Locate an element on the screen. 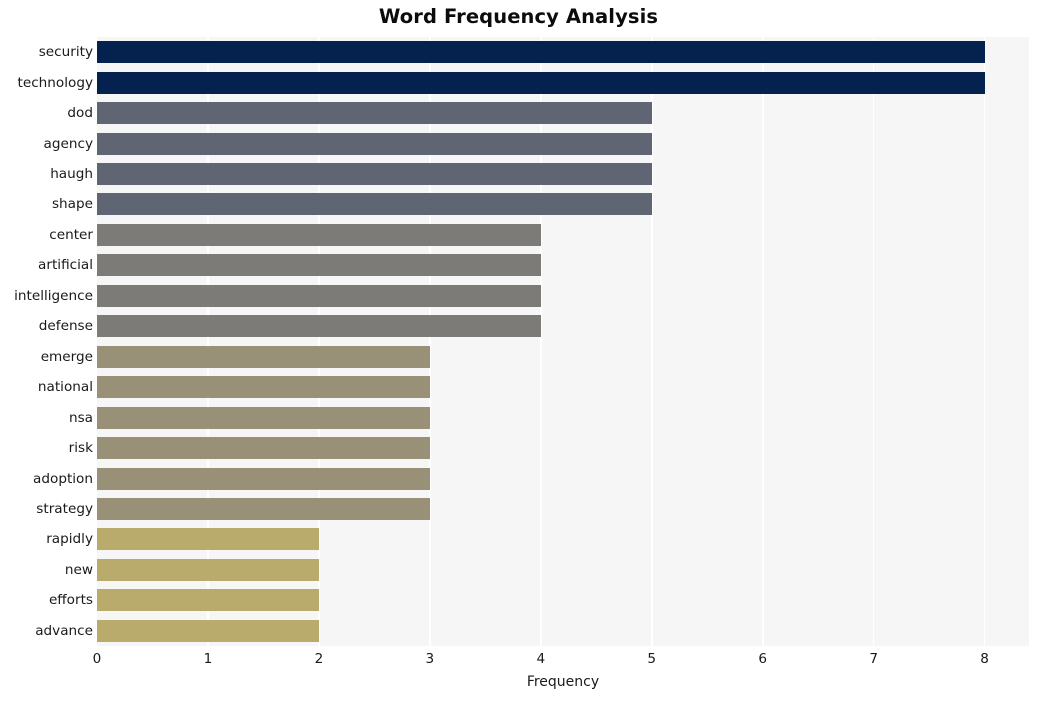 This screenshot has width=1037, height=701. y-tick-label: risk is located at coordinates (80, 448).